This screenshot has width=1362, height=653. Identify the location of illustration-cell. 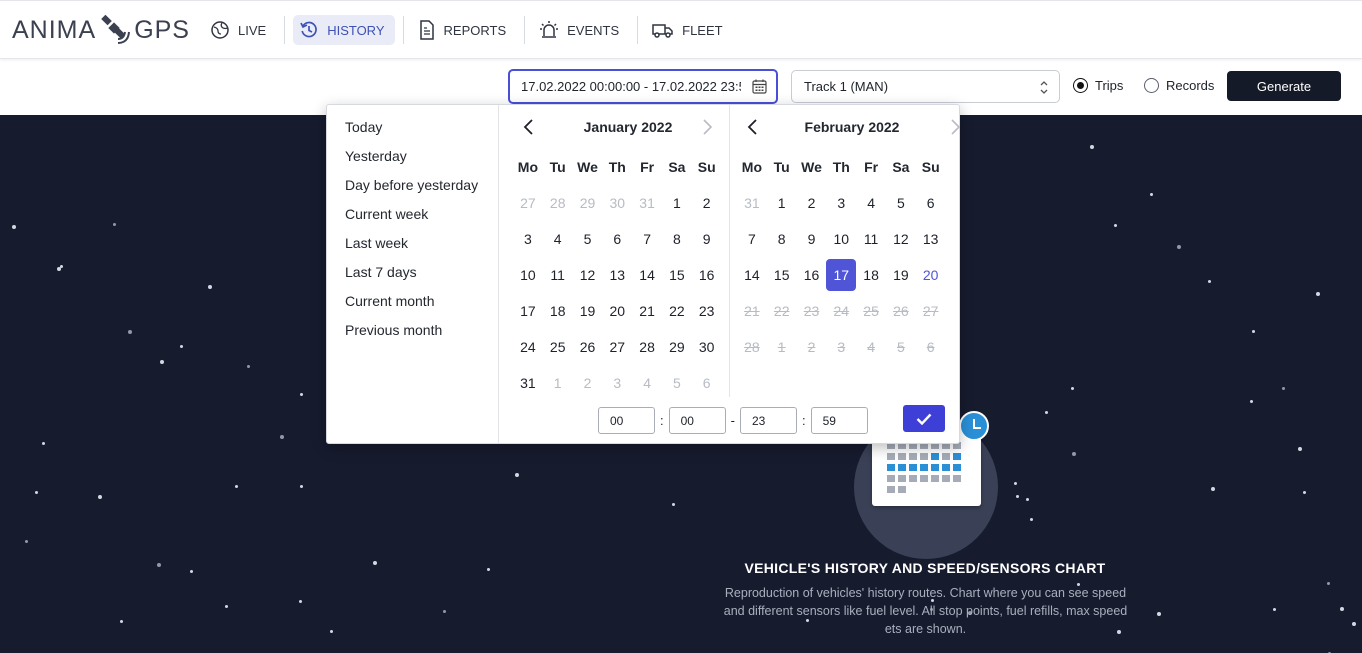
(902, 478).